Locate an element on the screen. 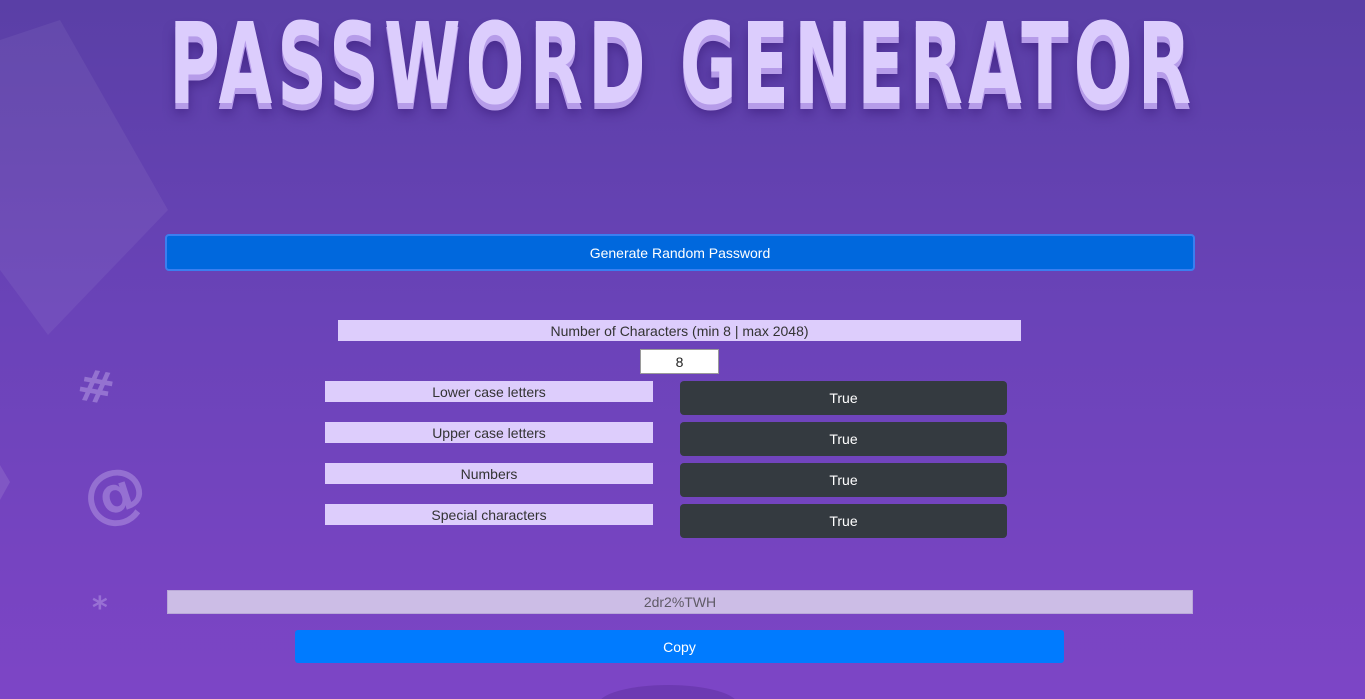  special-characters-toggle-button: True is located at coordinates (843, 521).